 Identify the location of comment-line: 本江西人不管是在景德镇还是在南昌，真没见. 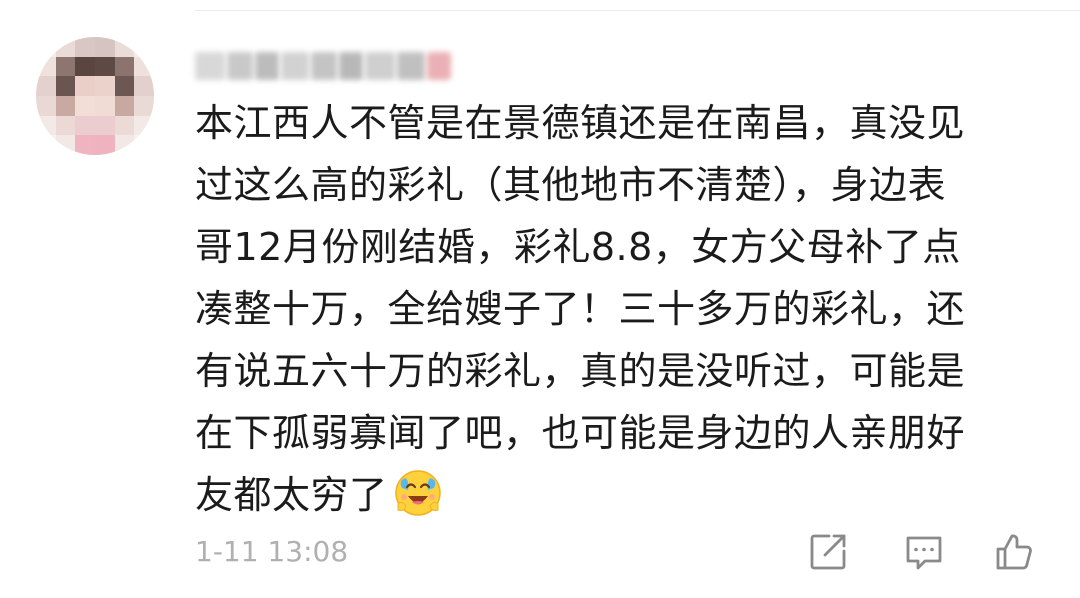
(580, 123).